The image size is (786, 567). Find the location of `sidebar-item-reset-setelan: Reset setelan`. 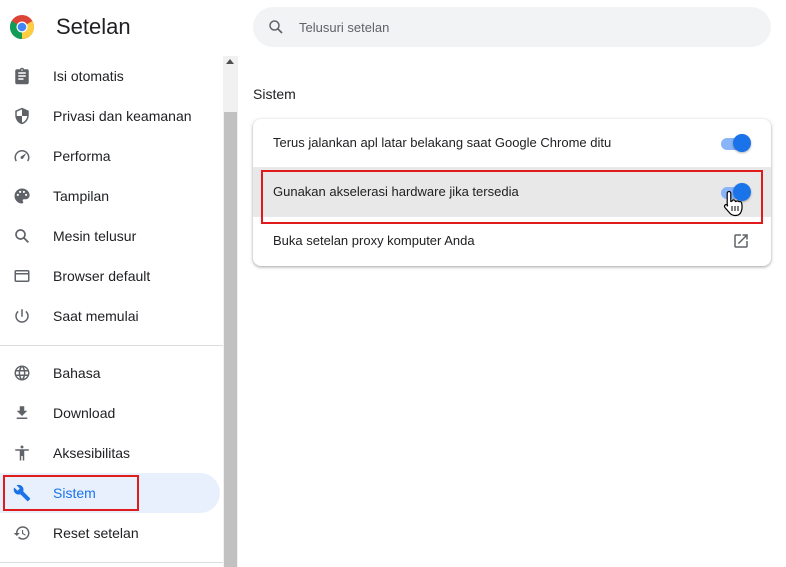

sidebar-item-reset-setelan: Reset setelan is located at coordinates (110, 533).